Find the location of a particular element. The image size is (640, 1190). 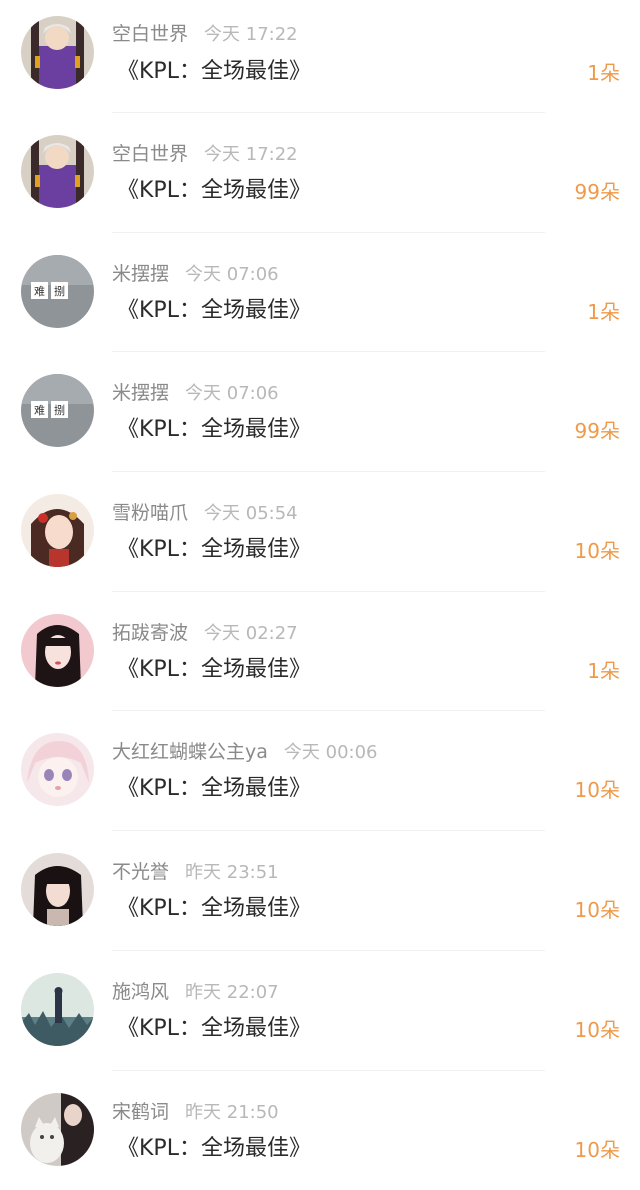

user-name: 雪粉喵爪 is located at coordinates (150, 513).